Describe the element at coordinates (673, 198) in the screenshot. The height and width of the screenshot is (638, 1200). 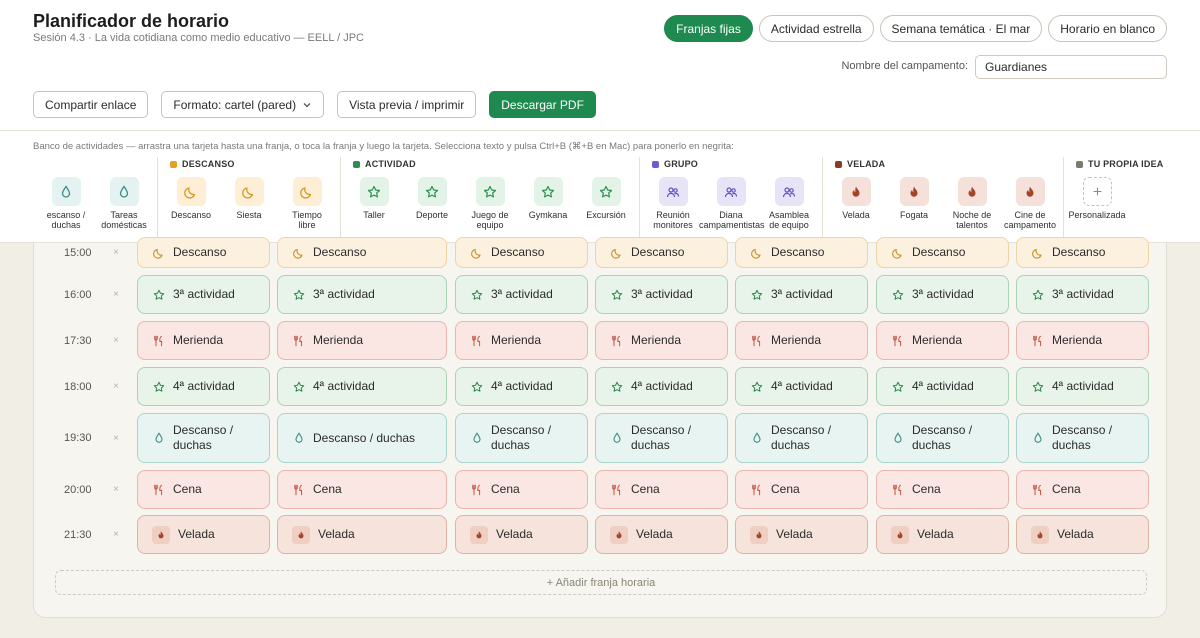
I see `activity-card: Reunión monitores` at that location.